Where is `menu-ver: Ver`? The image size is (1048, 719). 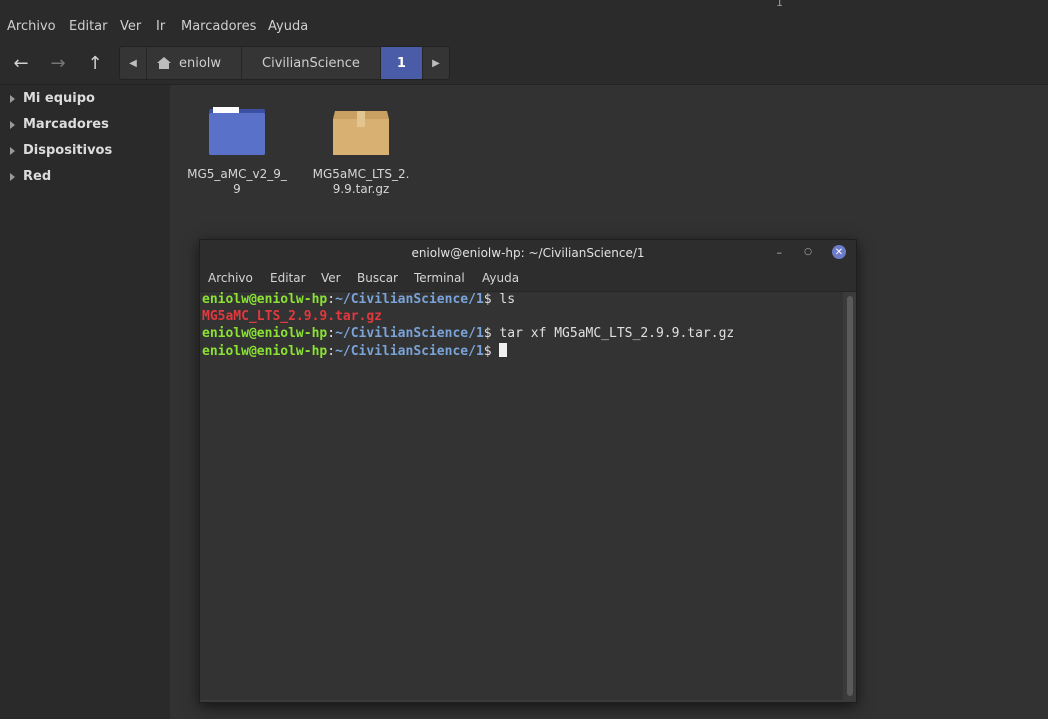
menu-ver: Ver is located at coordinates (130, 26).